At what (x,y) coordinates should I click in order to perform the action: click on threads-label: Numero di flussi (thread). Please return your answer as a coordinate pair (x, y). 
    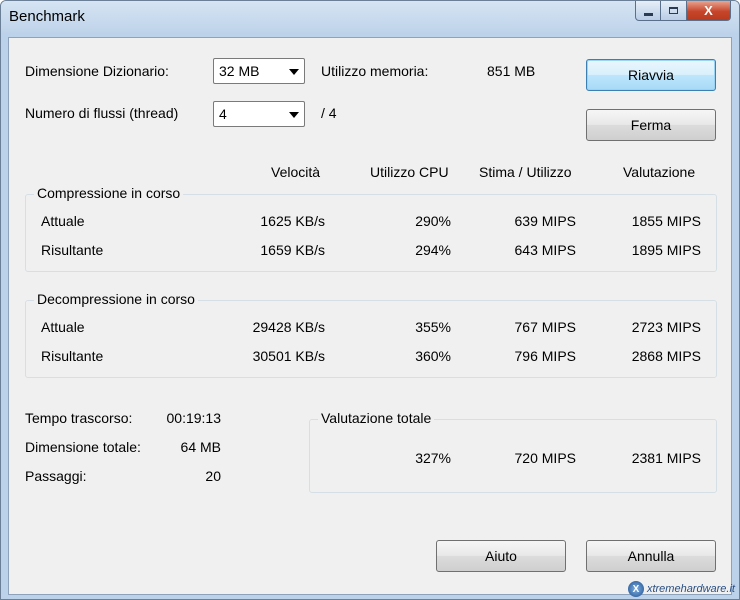
    Looking at the image, I should click on (102, 113).